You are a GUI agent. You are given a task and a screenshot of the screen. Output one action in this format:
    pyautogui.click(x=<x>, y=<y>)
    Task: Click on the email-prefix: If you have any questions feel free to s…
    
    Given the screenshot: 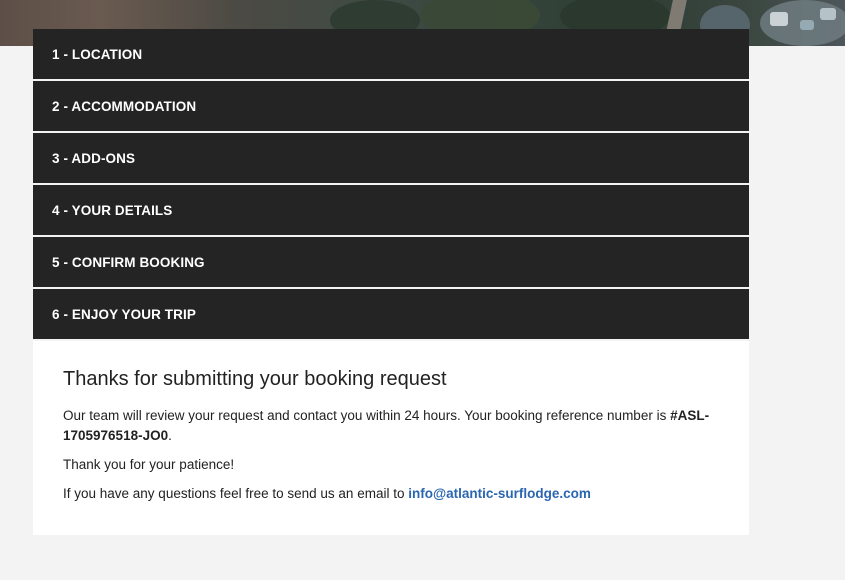 What is the action you would take?
    pyautogui.click(x=236, y=493)
    